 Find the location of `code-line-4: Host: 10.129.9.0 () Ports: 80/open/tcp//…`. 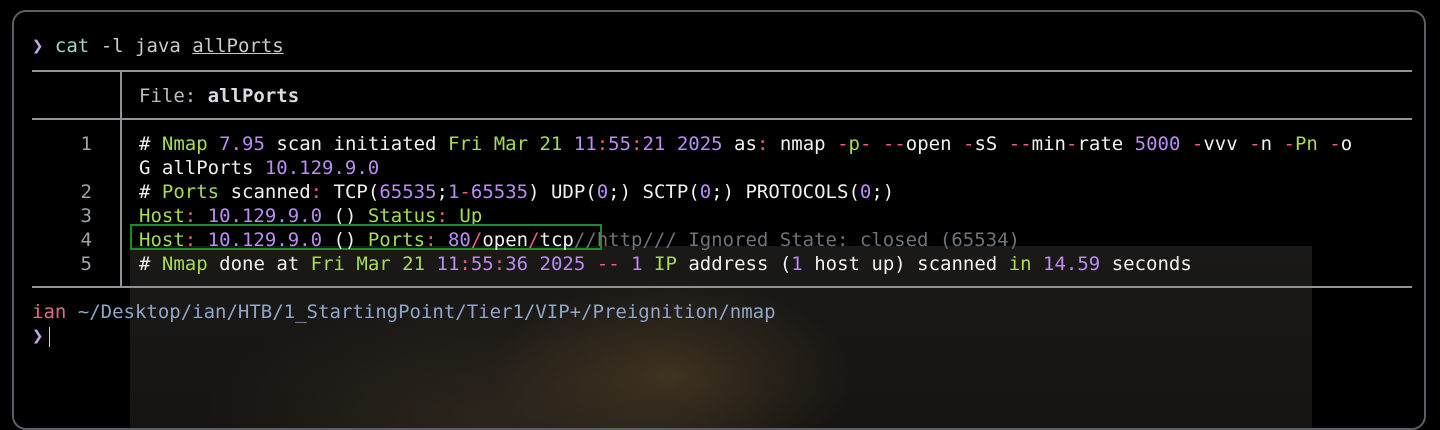

code-line-4: Host: 10.129.9.0 () Ports: 80/open/tcp//… is located at coordinates (579, 240).